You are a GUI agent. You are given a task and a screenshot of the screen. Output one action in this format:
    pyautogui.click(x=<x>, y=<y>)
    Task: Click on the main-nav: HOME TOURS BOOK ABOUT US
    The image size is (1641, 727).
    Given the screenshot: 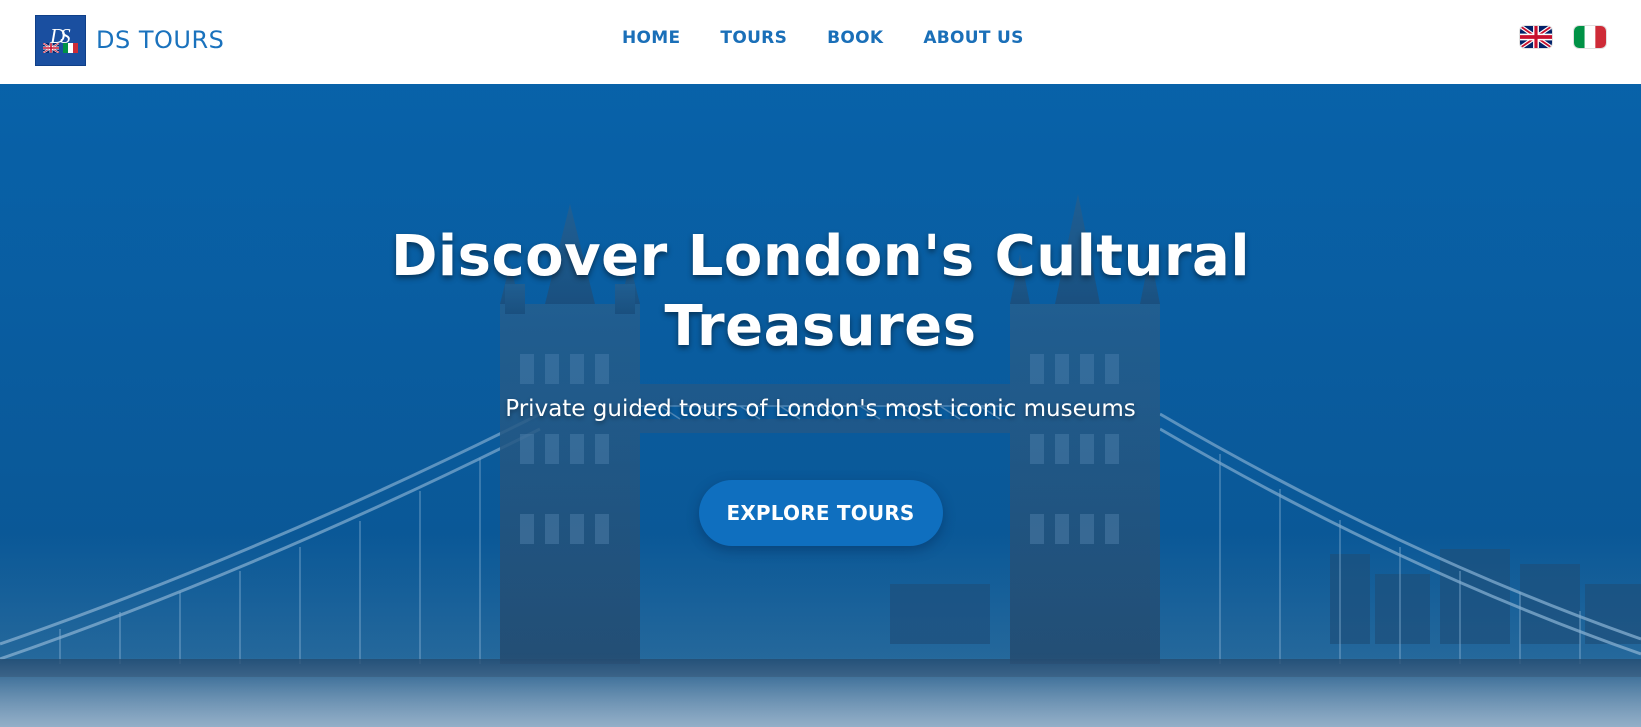 What is the action you would take?
    pyautogui.click(x=823, y=38)
    